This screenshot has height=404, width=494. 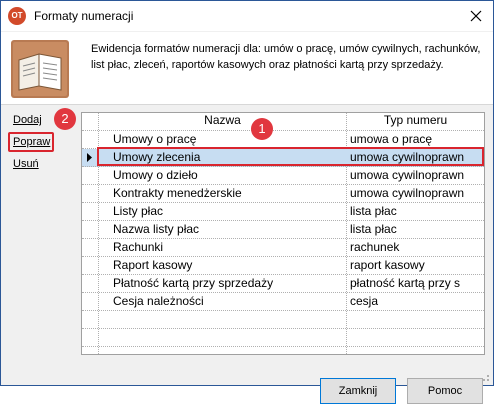 I want to click on cell-type: raport kasowy, so click(x=387, y=265).